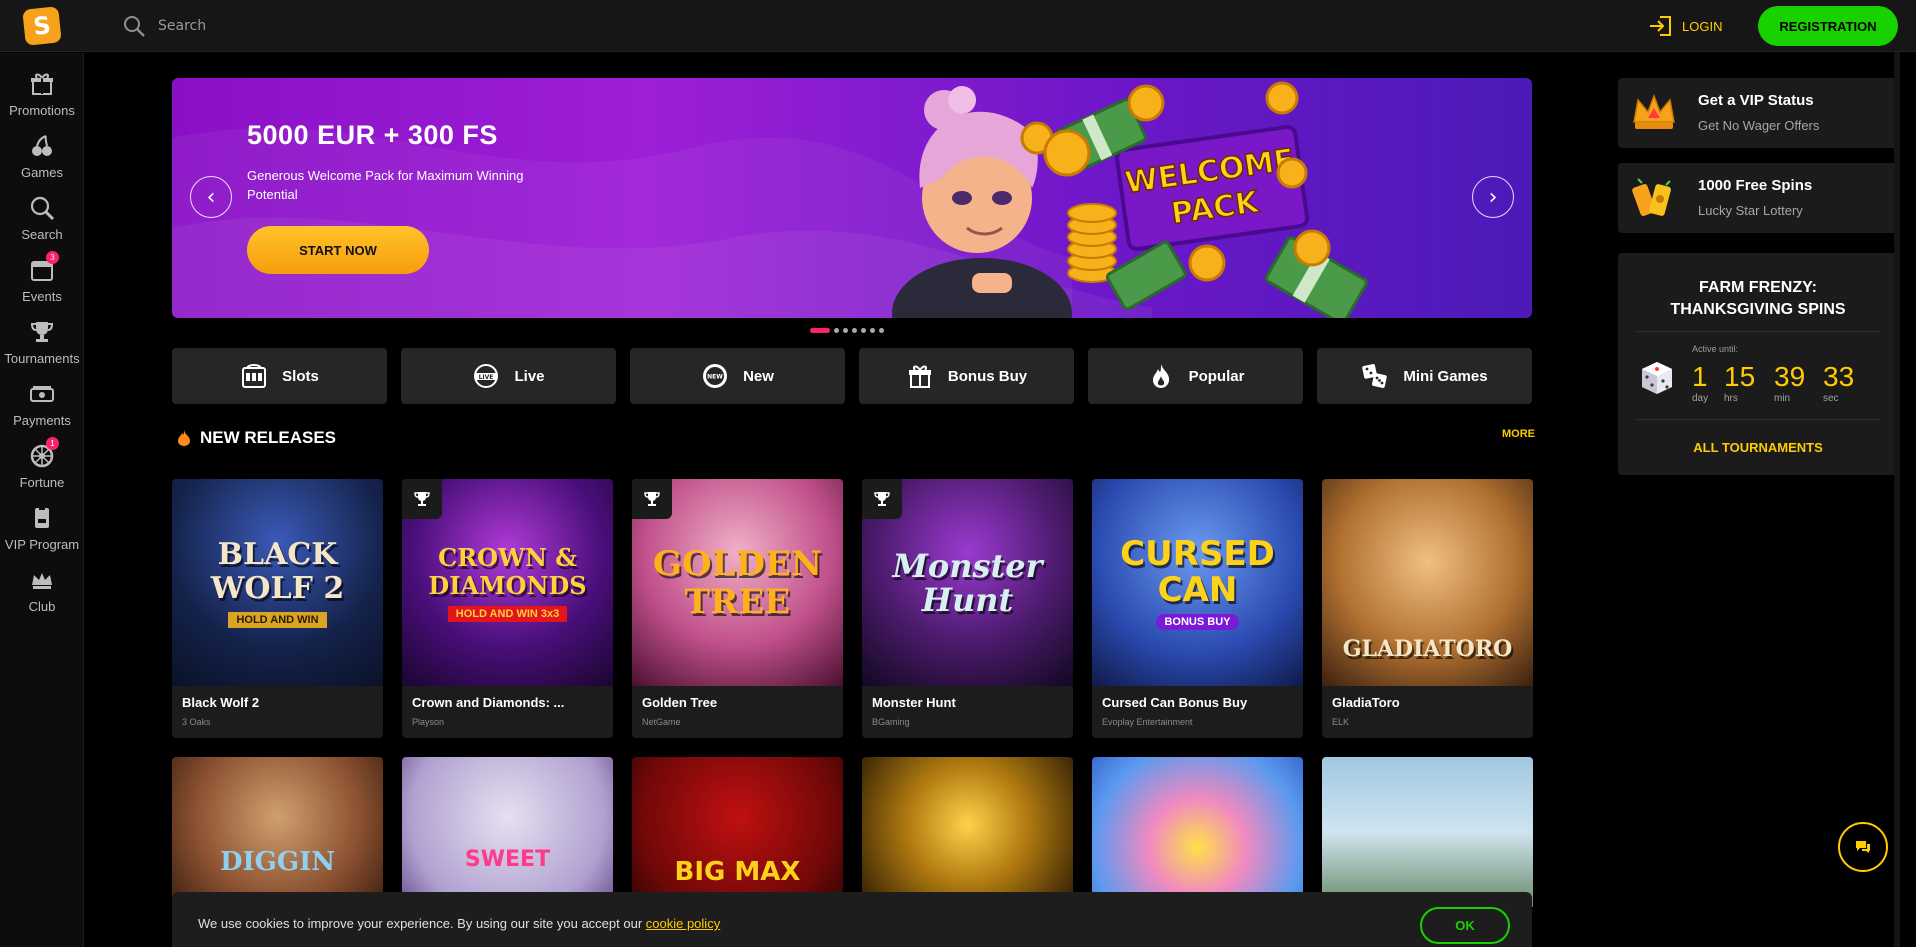 This screenshot has width=1916, height=947. I want to click on cookie-ok-button: OK, so click(1465, 925).